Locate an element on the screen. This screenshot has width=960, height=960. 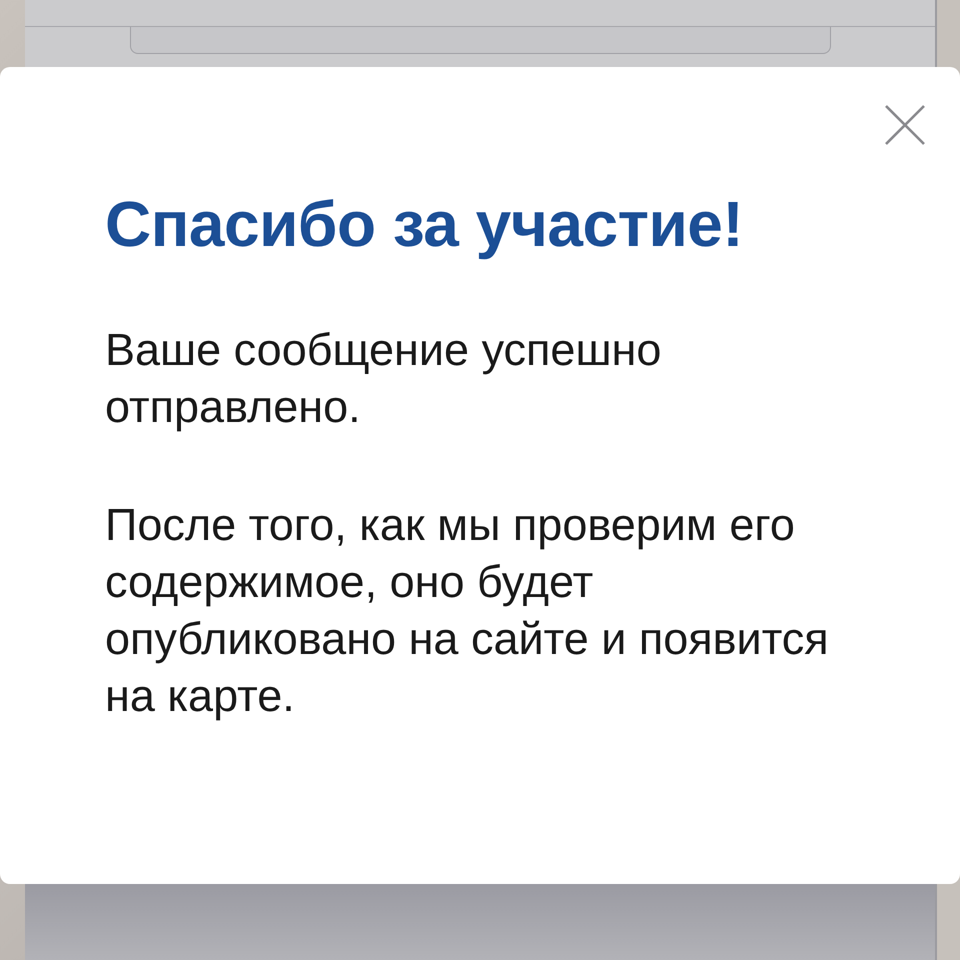
dialog-title: Спасибо за участие! is located at coordinates (424, 224).